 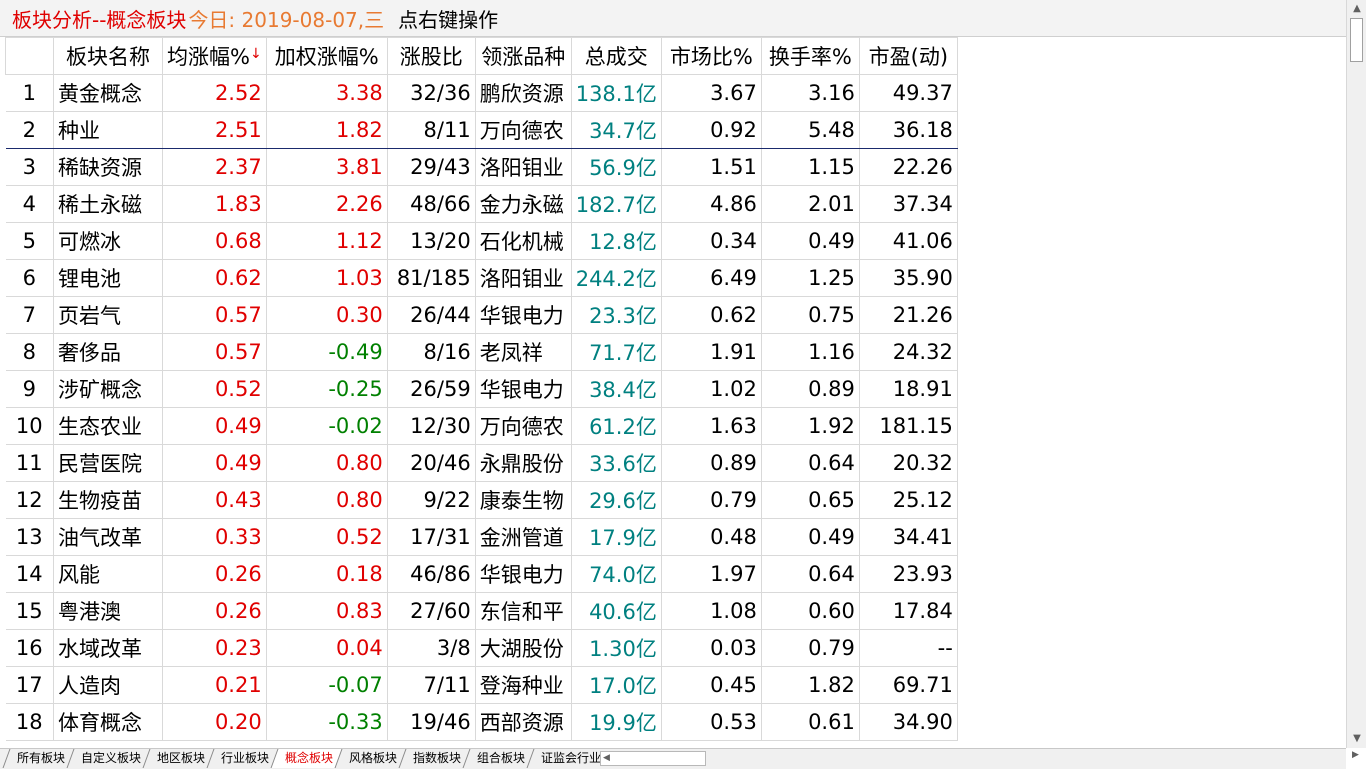 What do you see at coordinates (326, 685) in the screenshot?
I see `weighted-change: -0.07` at bounding box center [326, 685].